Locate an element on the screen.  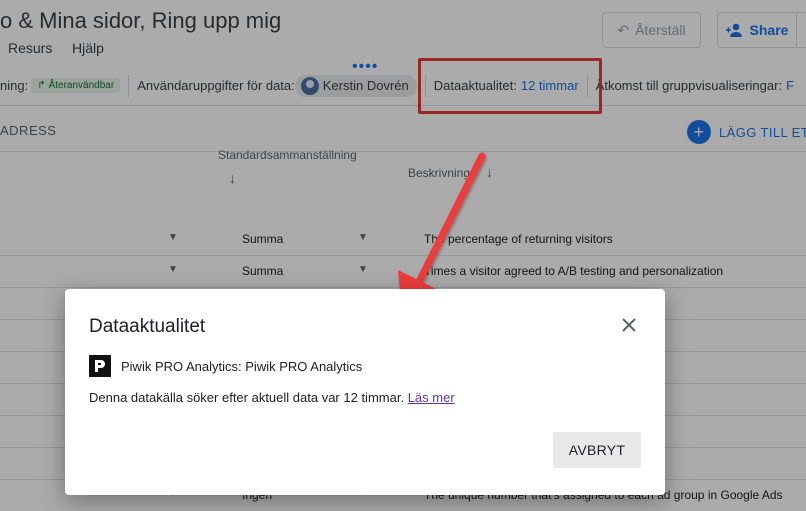
data-source-name: Piwik PRO Analytics is located at coordinates (242, 366).